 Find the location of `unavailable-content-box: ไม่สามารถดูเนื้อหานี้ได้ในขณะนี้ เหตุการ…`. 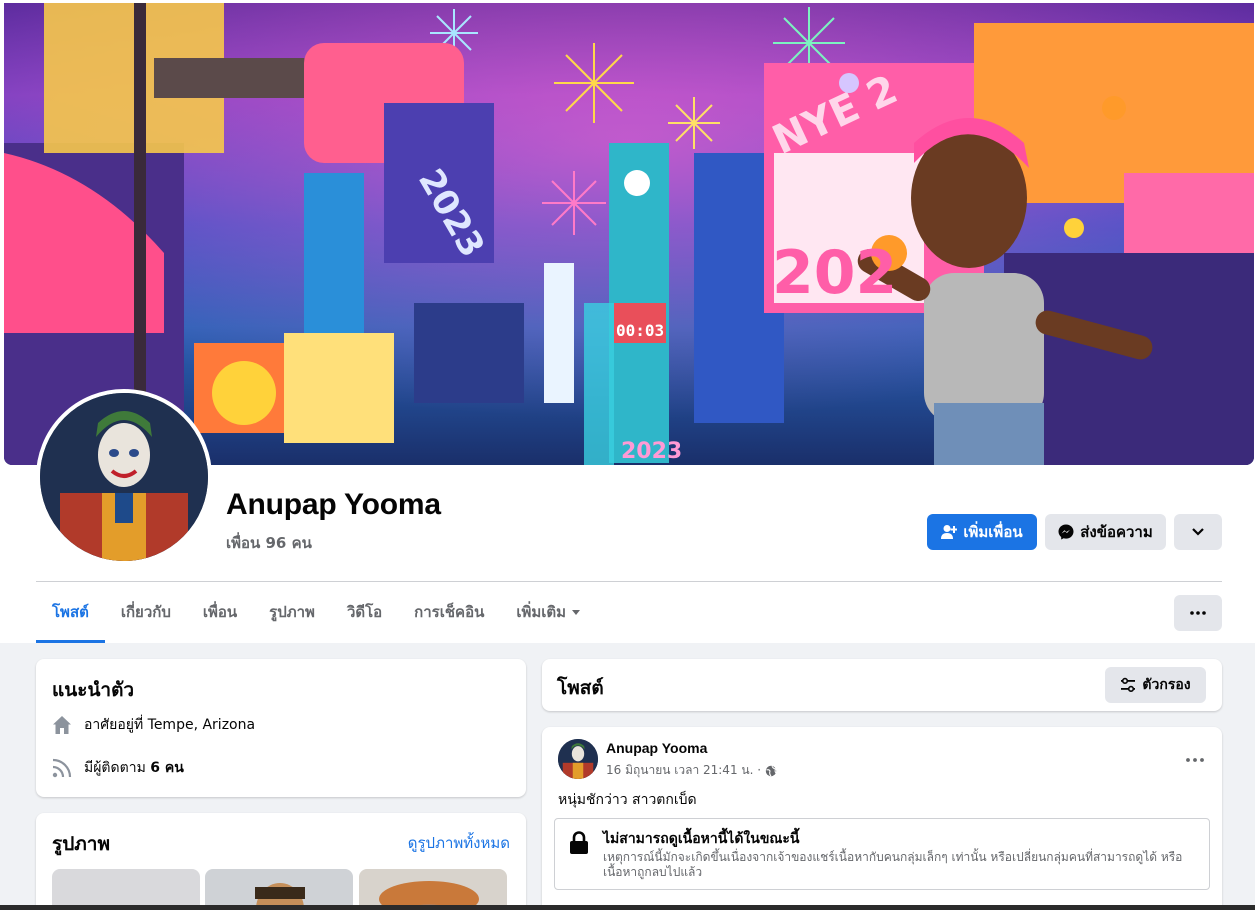

unavailable-content-box: ไม่สามารถดูเนื้อหานี้ได้ในขณะนี้ เหตุการ… is located at coordinates (882, 854).